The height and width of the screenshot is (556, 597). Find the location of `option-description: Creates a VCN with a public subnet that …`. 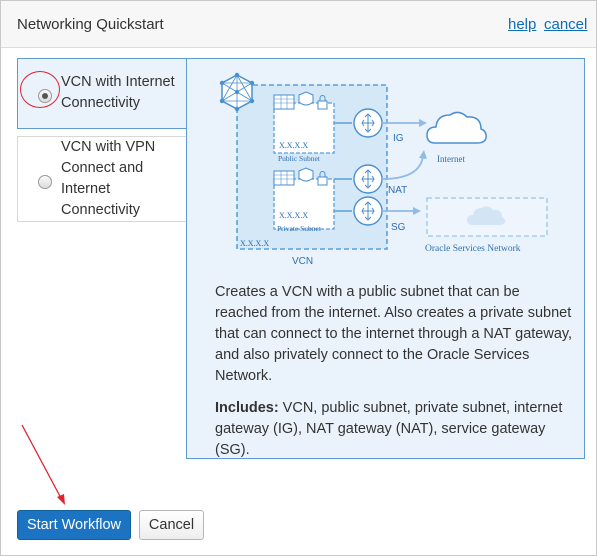

option-description: Creates a VCN with a public subnet that … is located at coordinates (394, 334).